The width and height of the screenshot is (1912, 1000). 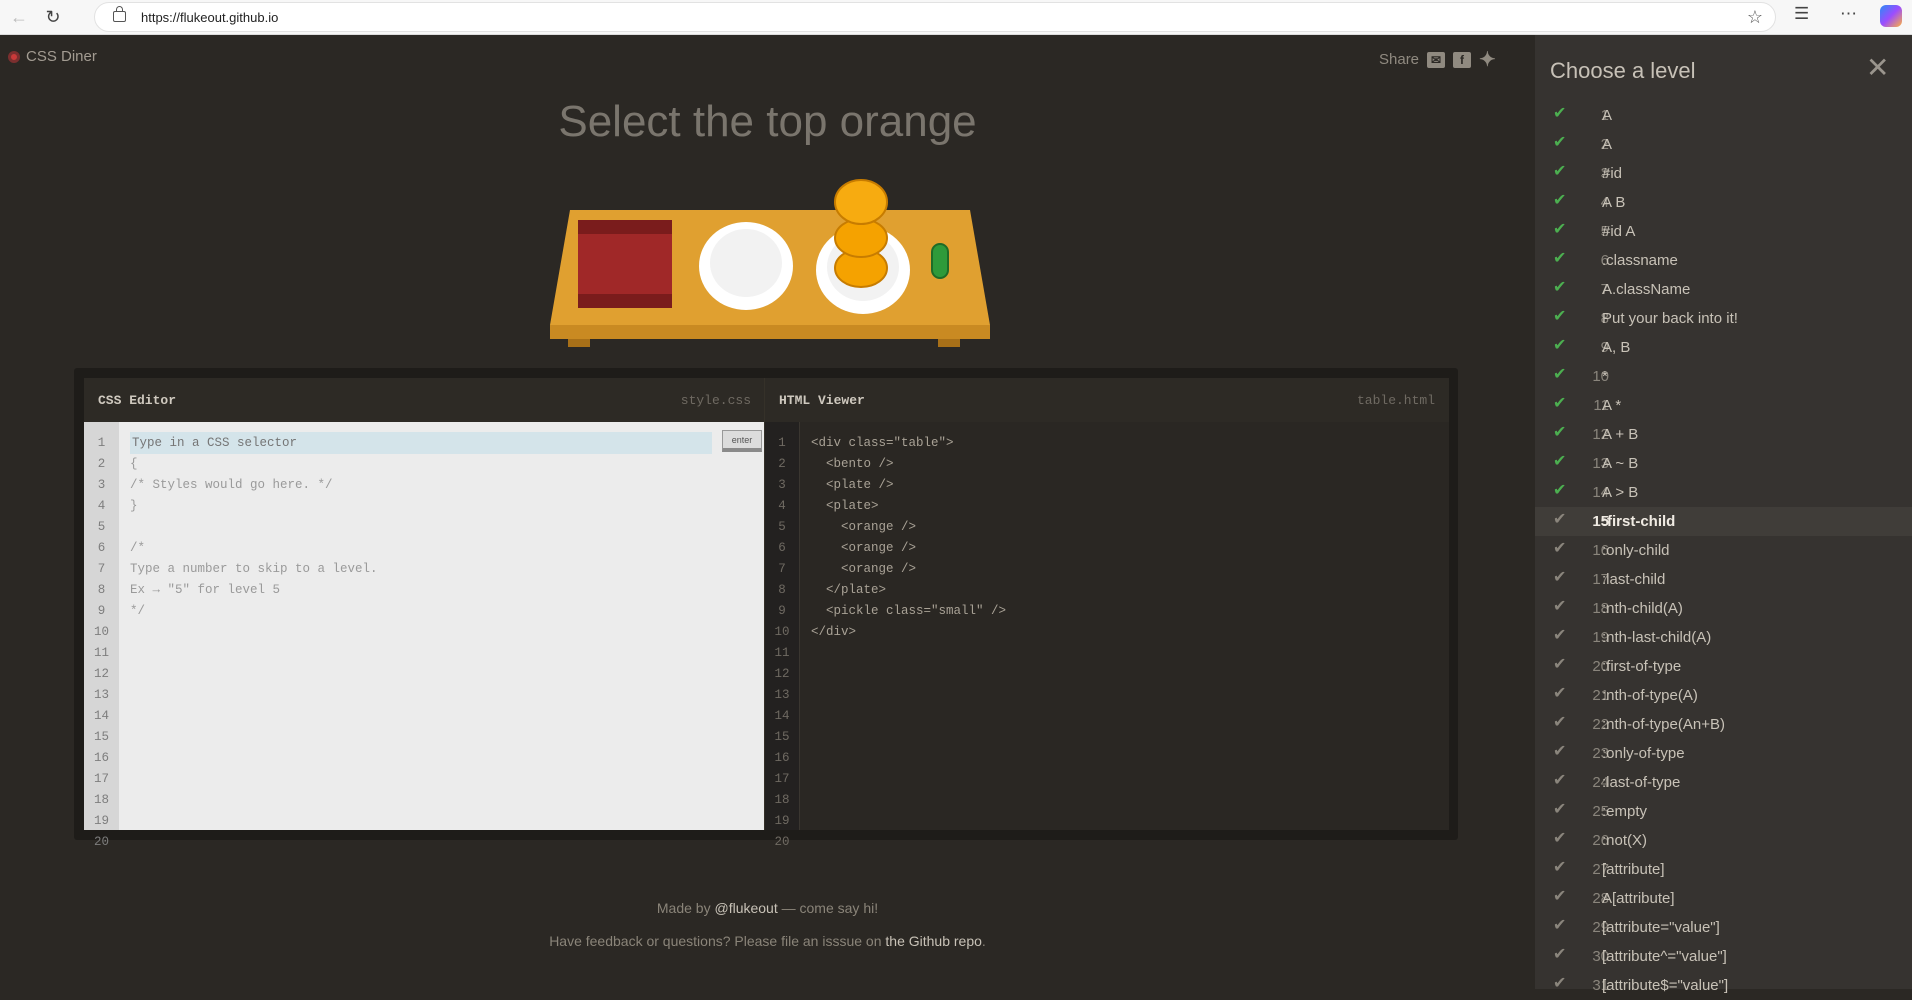 What do you see at coordinates (1487, 59) in the screenshot?
I see `twitter-icon: ✦` at bounding box center [1487, 59].